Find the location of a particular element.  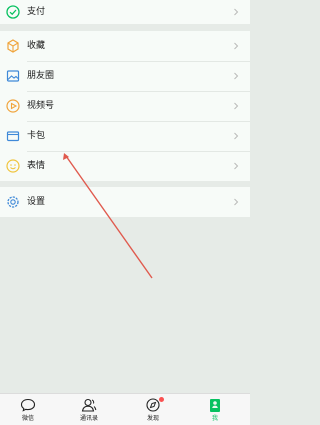

tab-me: 我 is located at coordinates (215, 409).